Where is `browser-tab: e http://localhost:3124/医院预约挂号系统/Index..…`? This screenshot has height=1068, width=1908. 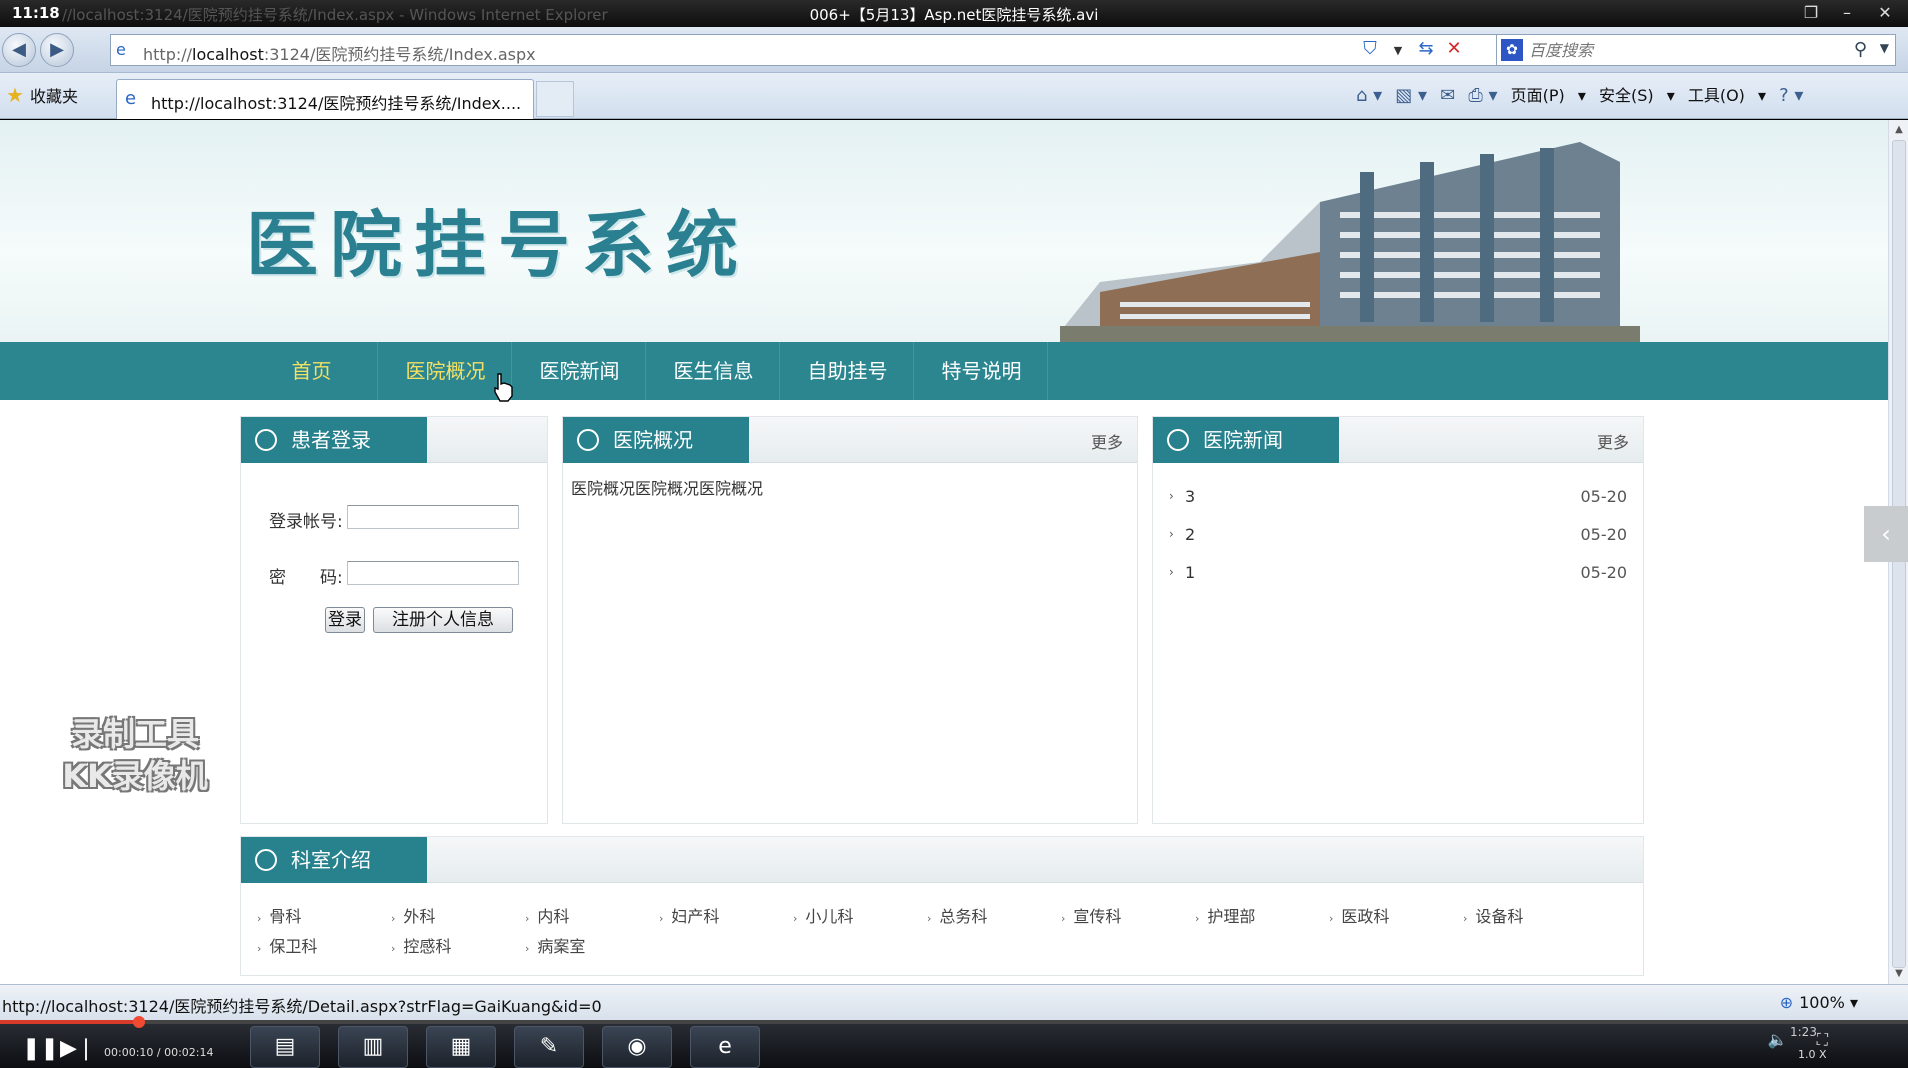
browser-tab: e http://localhost:3124/医院预约挂号系统/Index..… is located at coordinates (325, 99).